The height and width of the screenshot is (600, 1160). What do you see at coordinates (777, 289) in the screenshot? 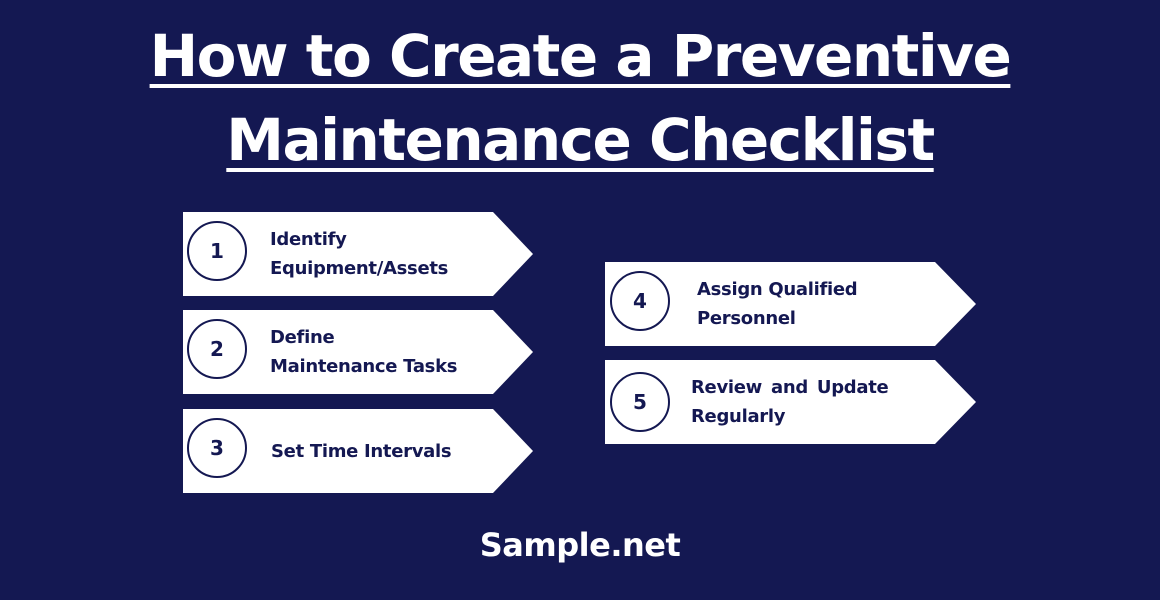
I see `step-label-line-1: Assign Qualified` at bounding box center [777, 289].